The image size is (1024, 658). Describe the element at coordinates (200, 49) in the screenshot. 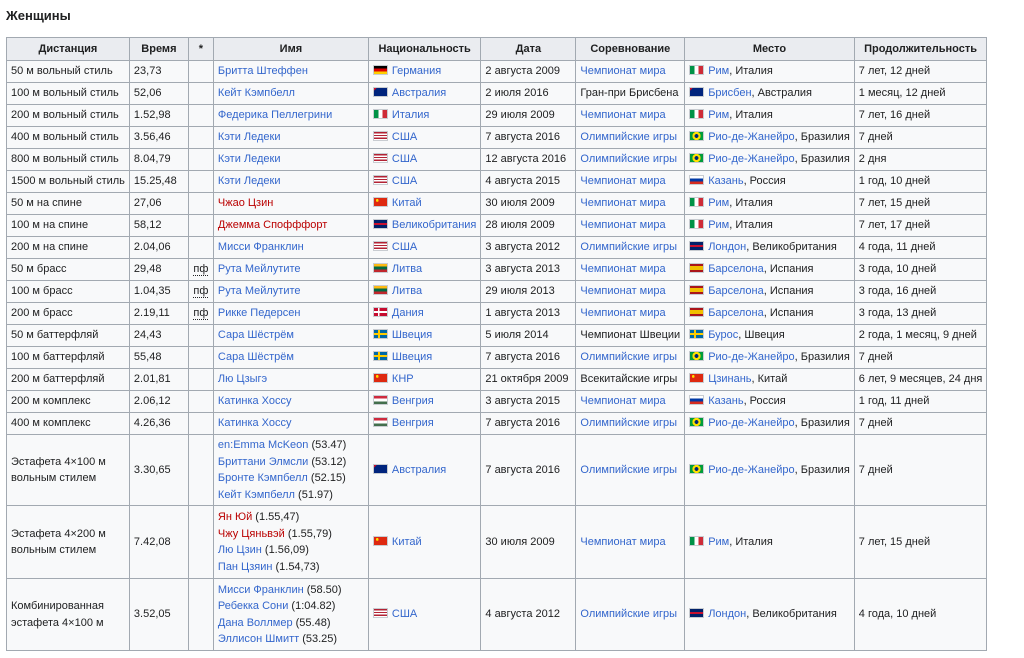

I see `column-header-note: *` at that location.